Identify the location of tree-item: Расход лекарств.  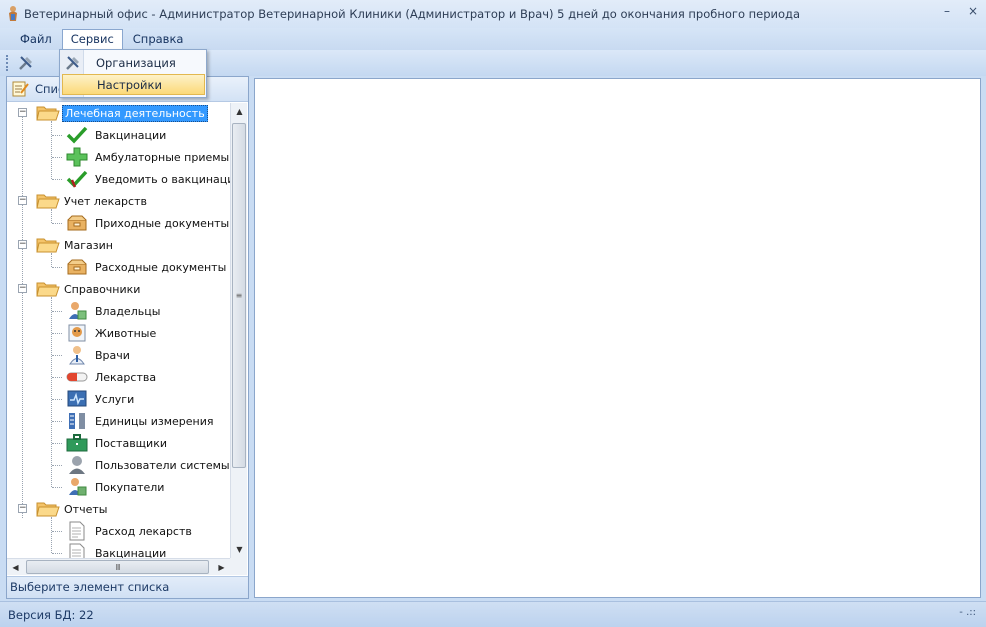
(100, 531).